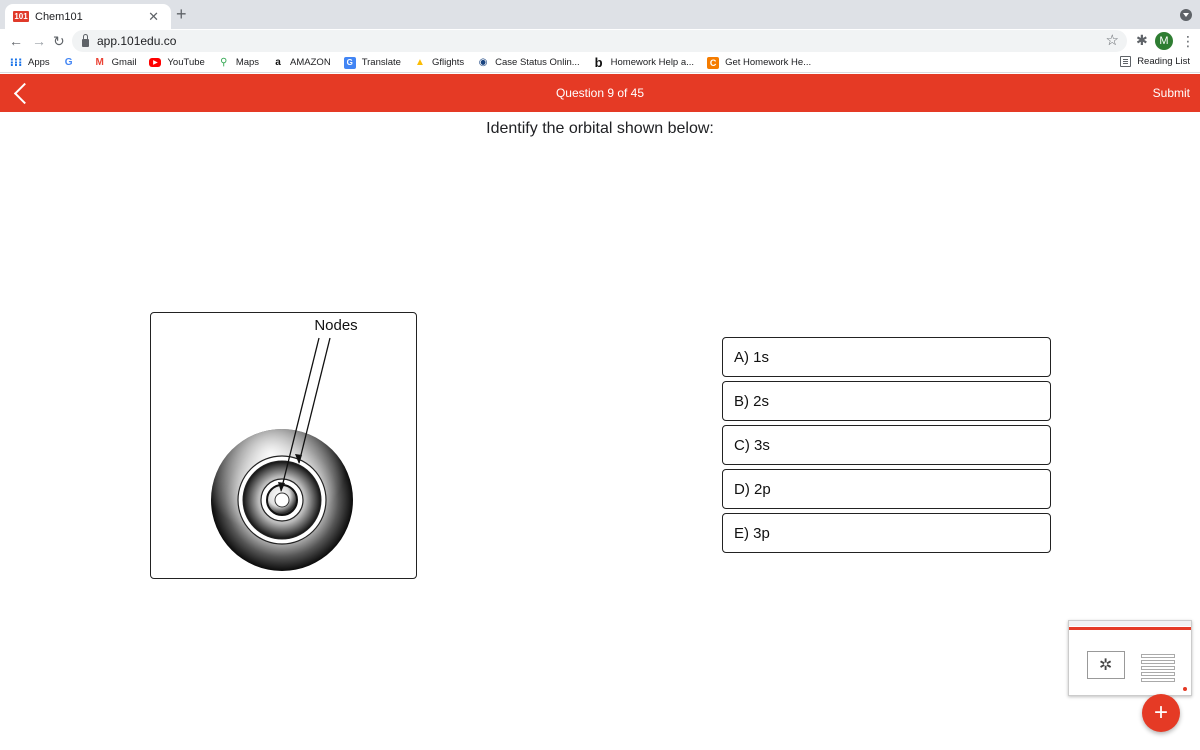 Image resolution: width=1200 pixels, height=750 pixels. What do you see at coordinates (85, 40) in the screenshot?
I see `lock-icon` at bounding box center [85, 40].